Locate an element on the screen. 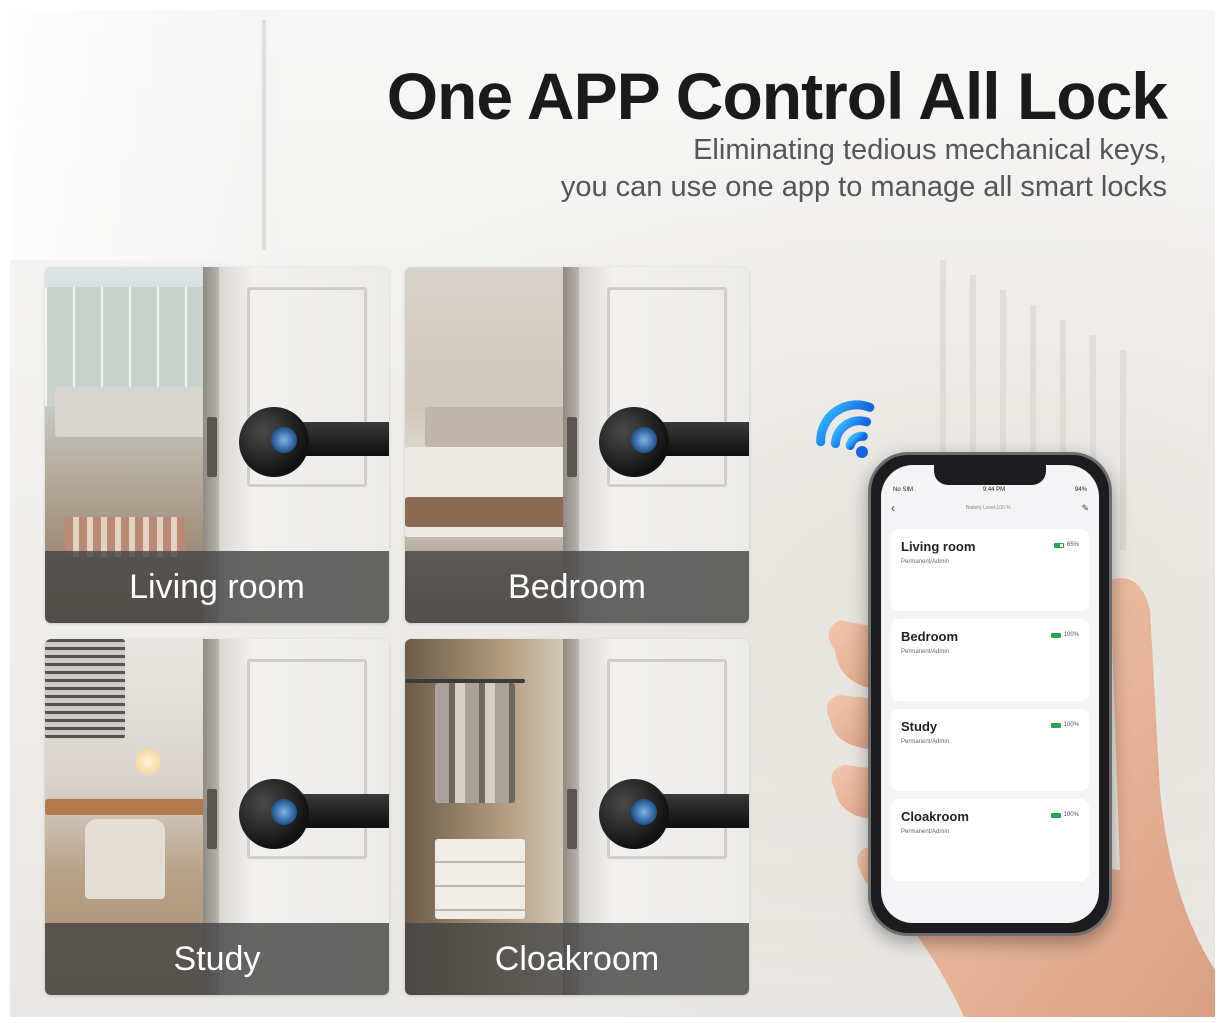 This screenshot has height=1023, width=1221. status-bar: No SIM 9:44 PM 94% is located at coordinates (990, 490).